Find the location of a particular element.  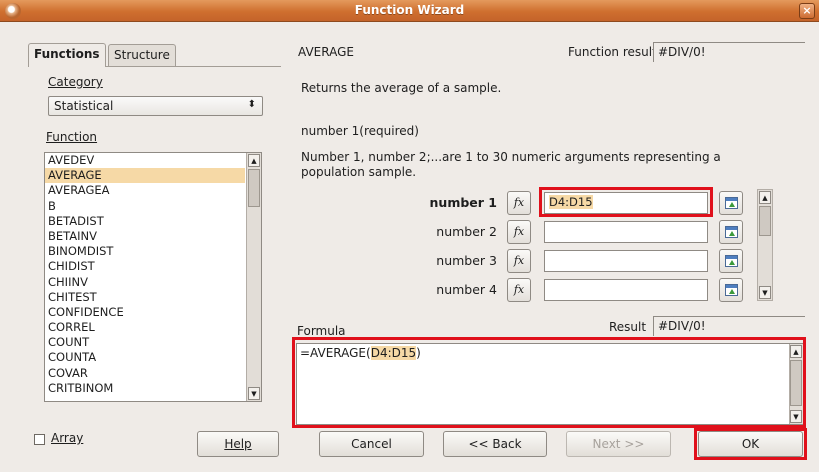

arguments-scrollbar: ▲ ▼ is located at coordinates (765, 245).